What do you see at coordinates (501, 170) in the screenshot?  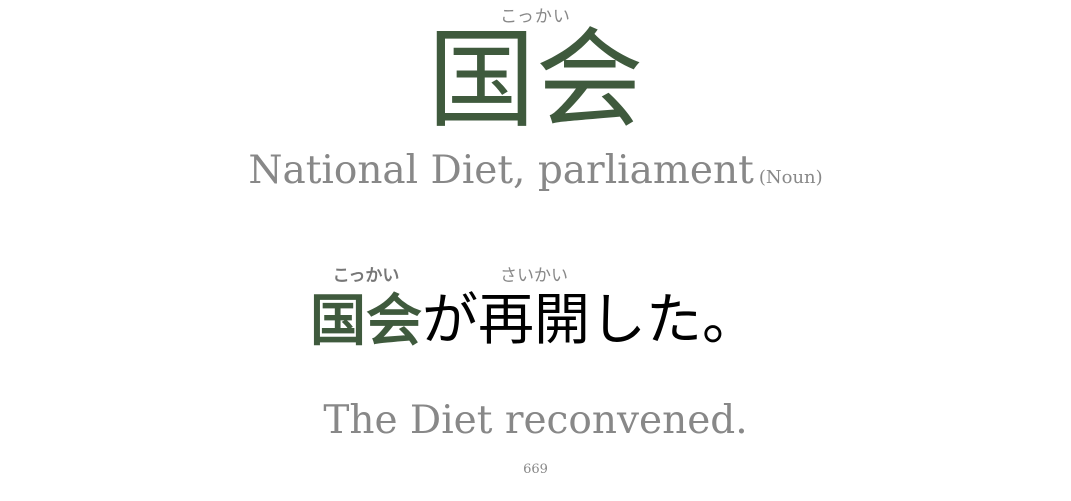 I see `headword-meaning: National Diet, parliament` at bounding box center [501, 170].